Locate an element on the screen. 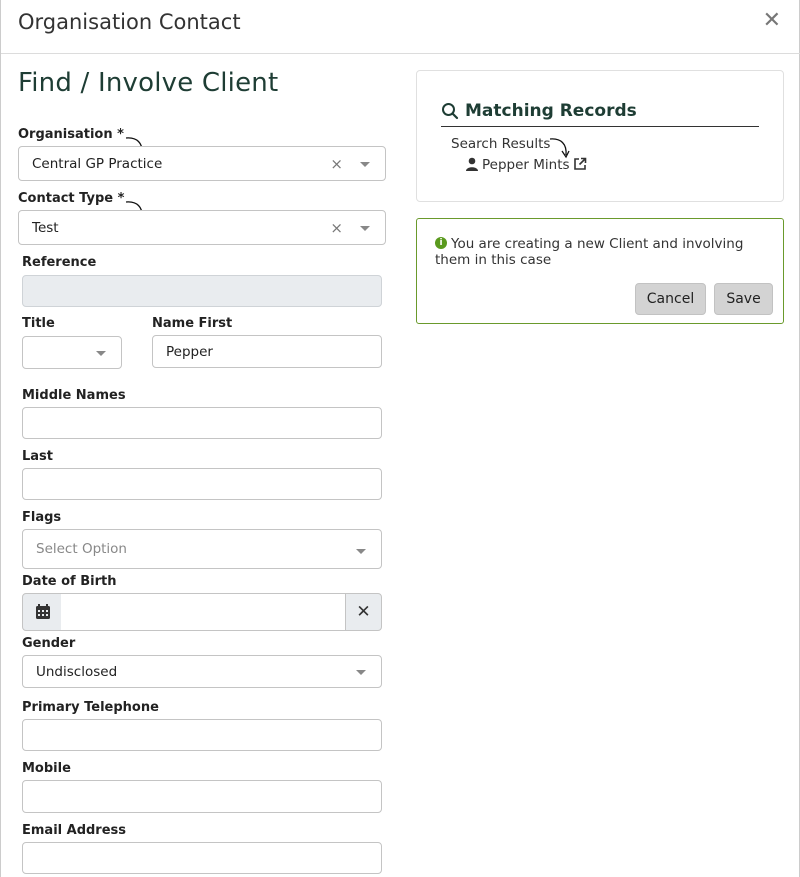 The image size is (800, 877). search-result-item: Pepper Mints is located at coordinates (526, 165).